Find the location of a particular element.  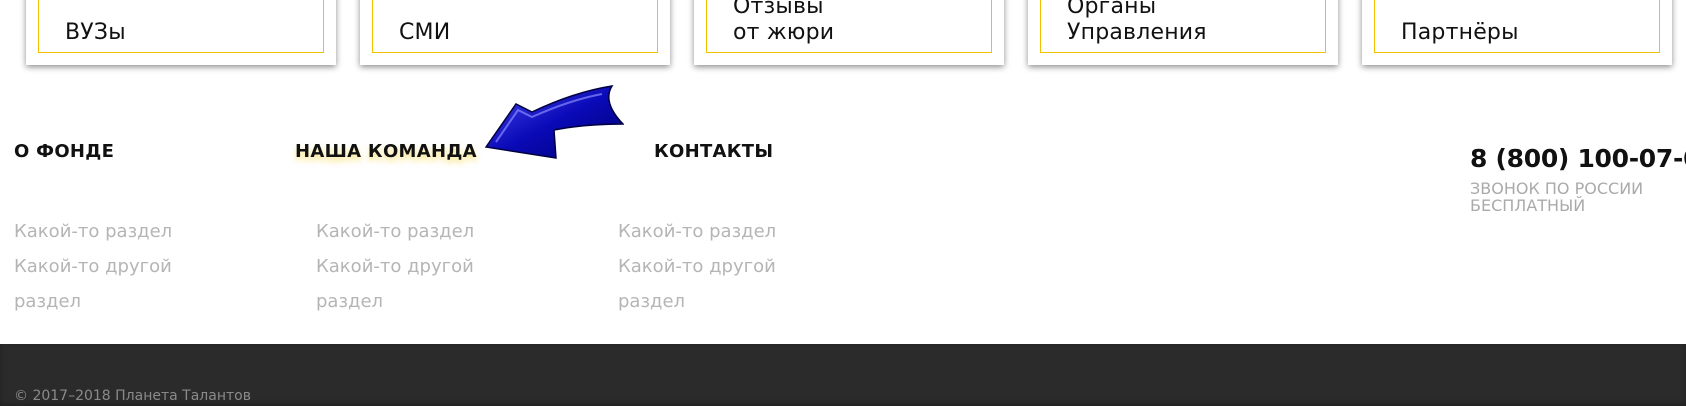

footer-links-team: Какой-то раздел Какой-то другой раздел is located at coordinates (416, 266).